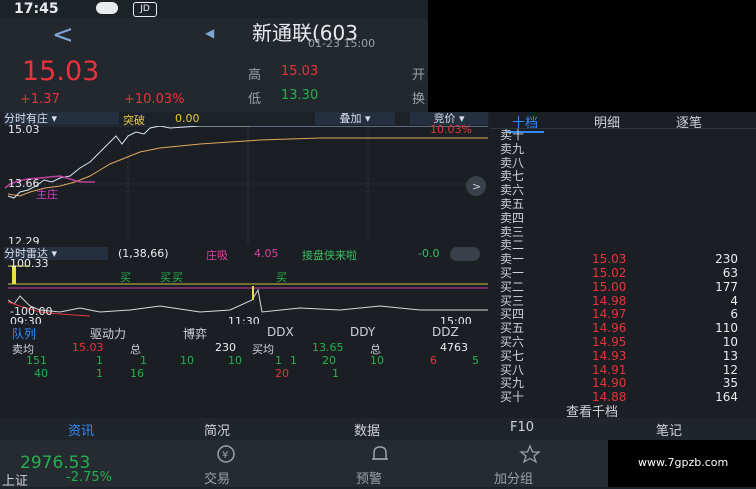 The height and width of the screenshot is (489, 756). What do you see at coordinates (125, 277) in the screenshot?
I see `buy-mark-1: 买` at bounding box center [125, 277].